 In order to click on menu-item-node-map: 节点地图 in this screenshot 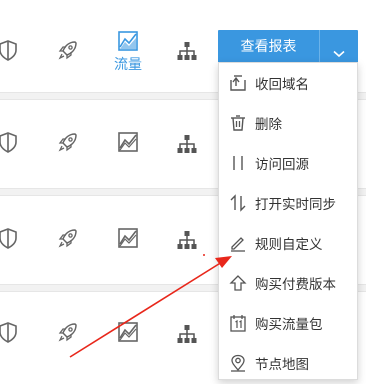, I will do `click(288, 363)`.